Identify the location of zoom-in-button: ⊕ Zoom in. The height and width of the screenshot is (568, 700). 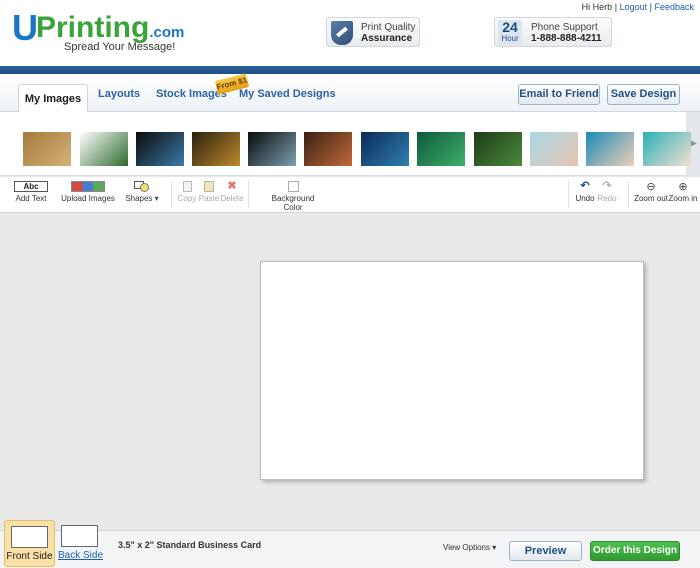
(683, 192).